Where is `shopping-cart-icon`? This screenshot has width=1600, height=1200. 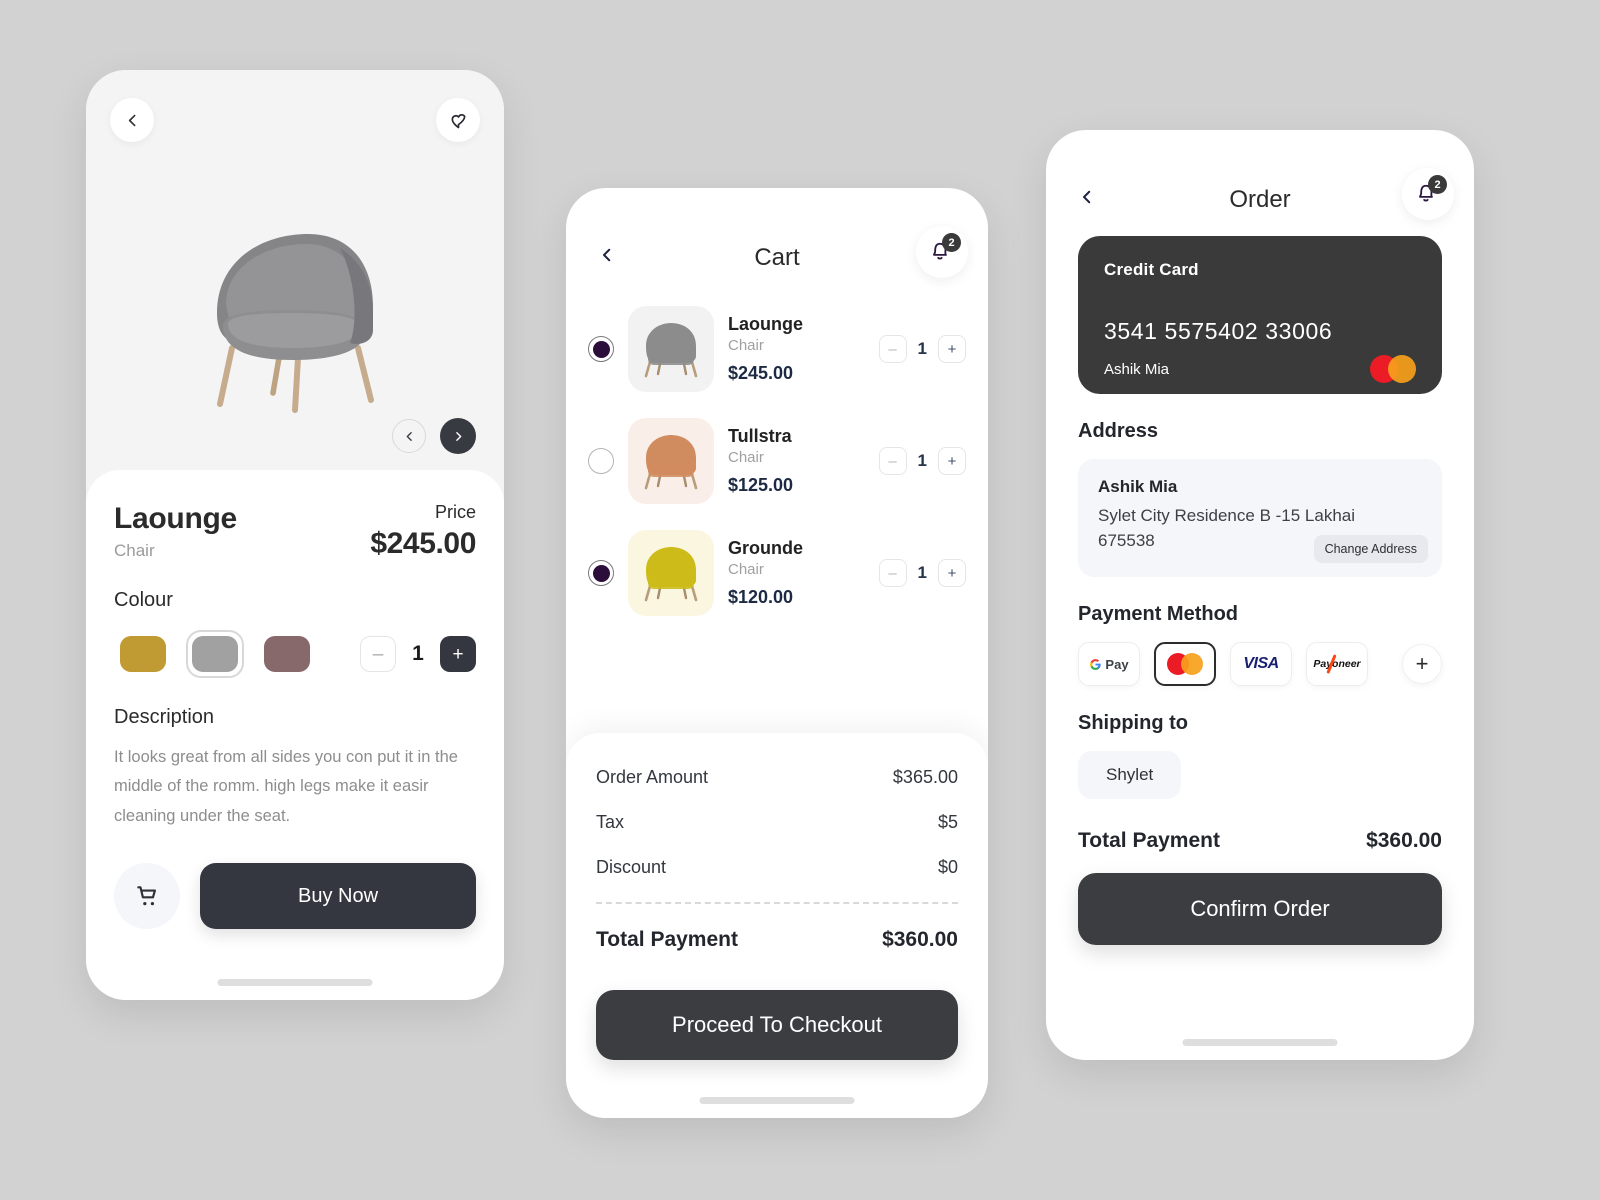
shopping-cart-icon is located at coordinates (146, 896).